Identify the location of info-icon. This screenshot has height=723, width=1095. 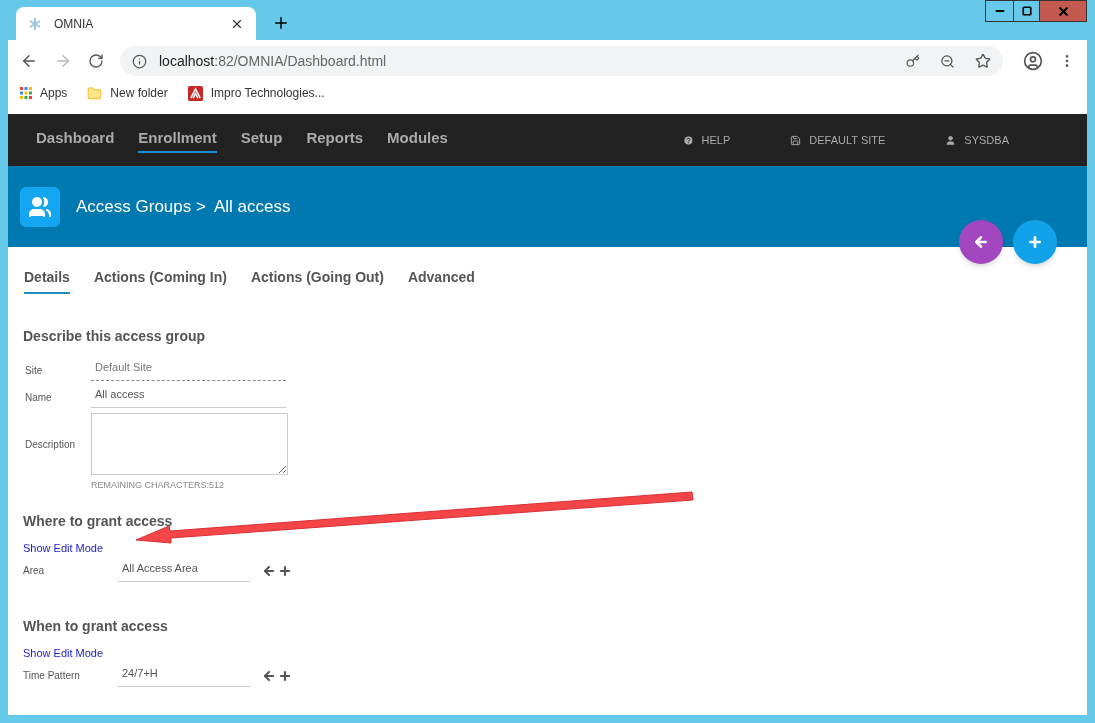
(139, 61).